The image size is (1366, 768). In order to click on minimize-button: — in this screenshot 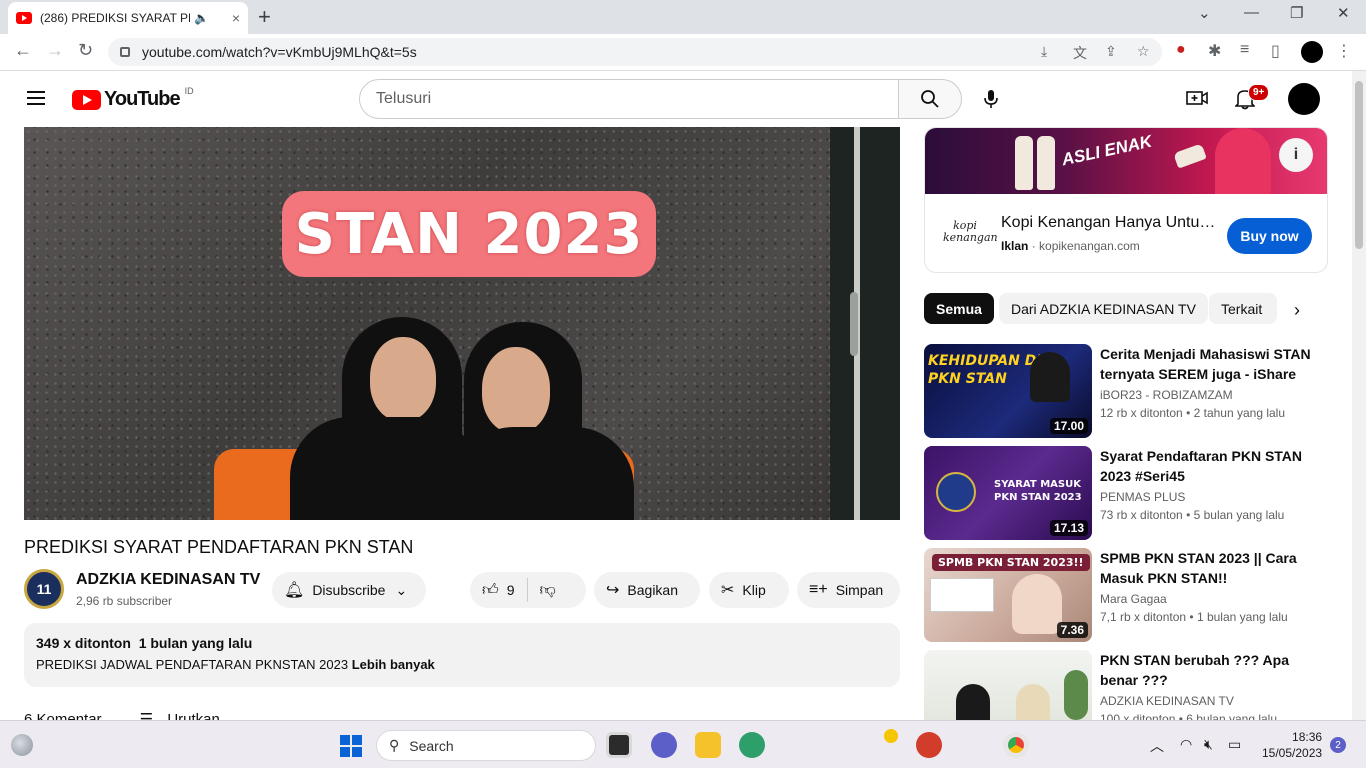, I will do `click(1251, 12)`.